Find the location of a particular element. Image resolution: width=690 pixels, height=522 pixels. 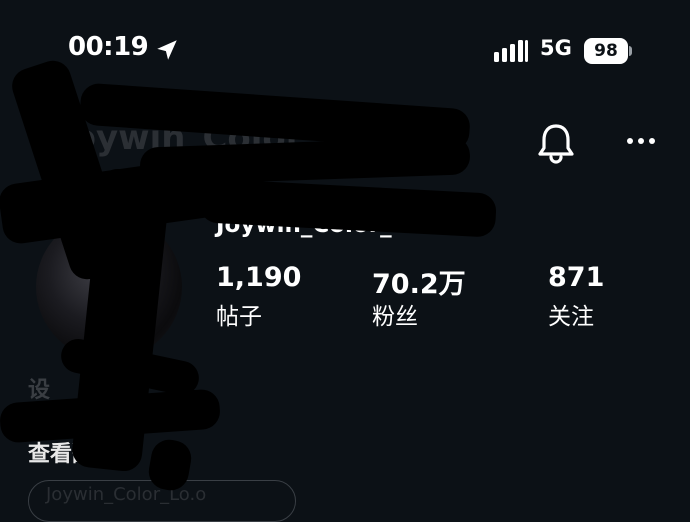

posts-label: 帖子 is located at coordinates (239, 314).